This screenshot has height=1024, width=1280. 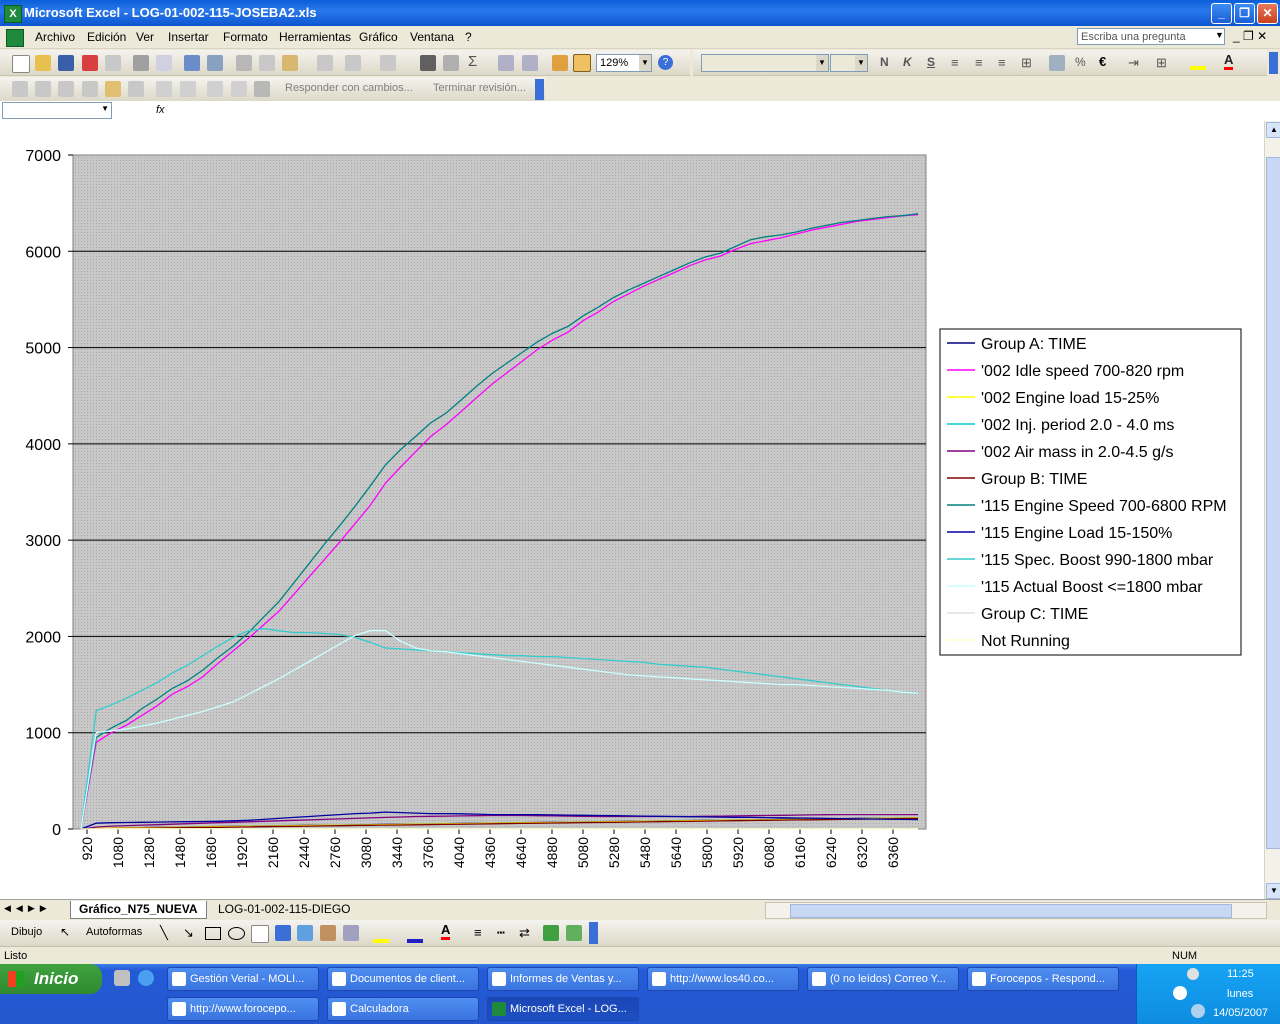 I want to click on font-size-combo: ▼, so click(x=849, y=63).